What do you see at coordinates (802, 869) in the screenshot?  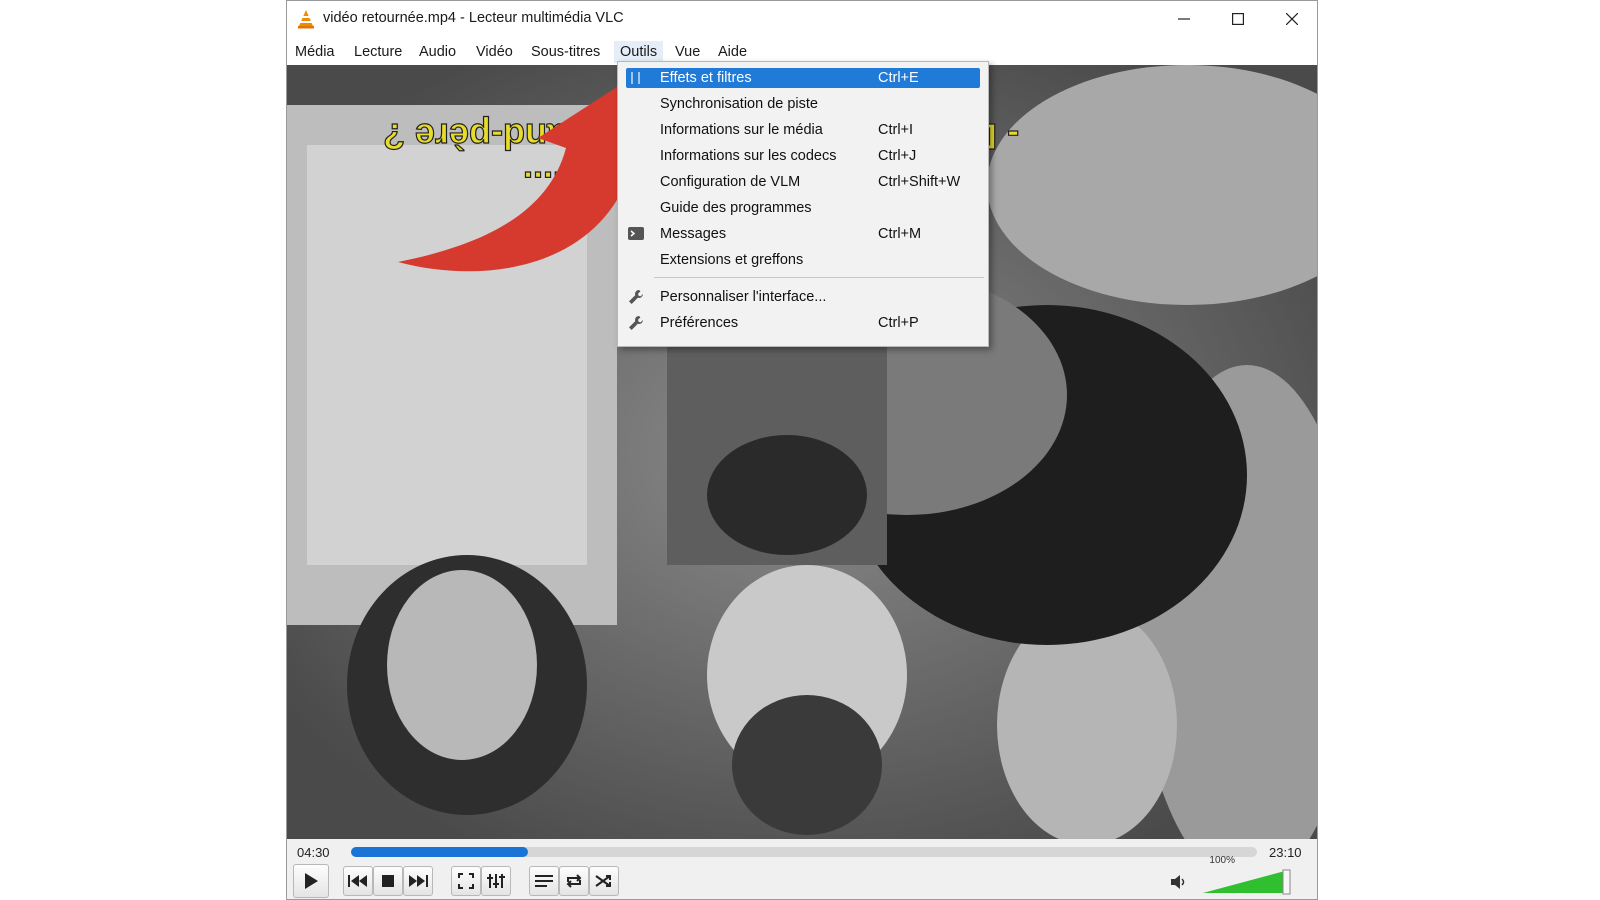 I see `controls-bar: 04:30 23:10 100%` at bounding box center [802, 869].